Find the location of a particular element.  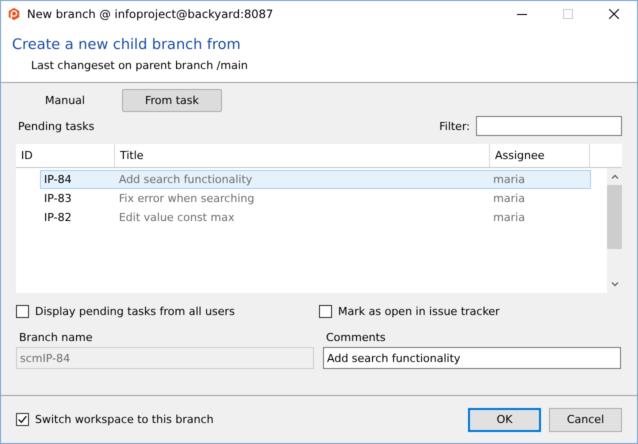

pending-tasks-label: Pending tasks is located at coordinates (56, 126).